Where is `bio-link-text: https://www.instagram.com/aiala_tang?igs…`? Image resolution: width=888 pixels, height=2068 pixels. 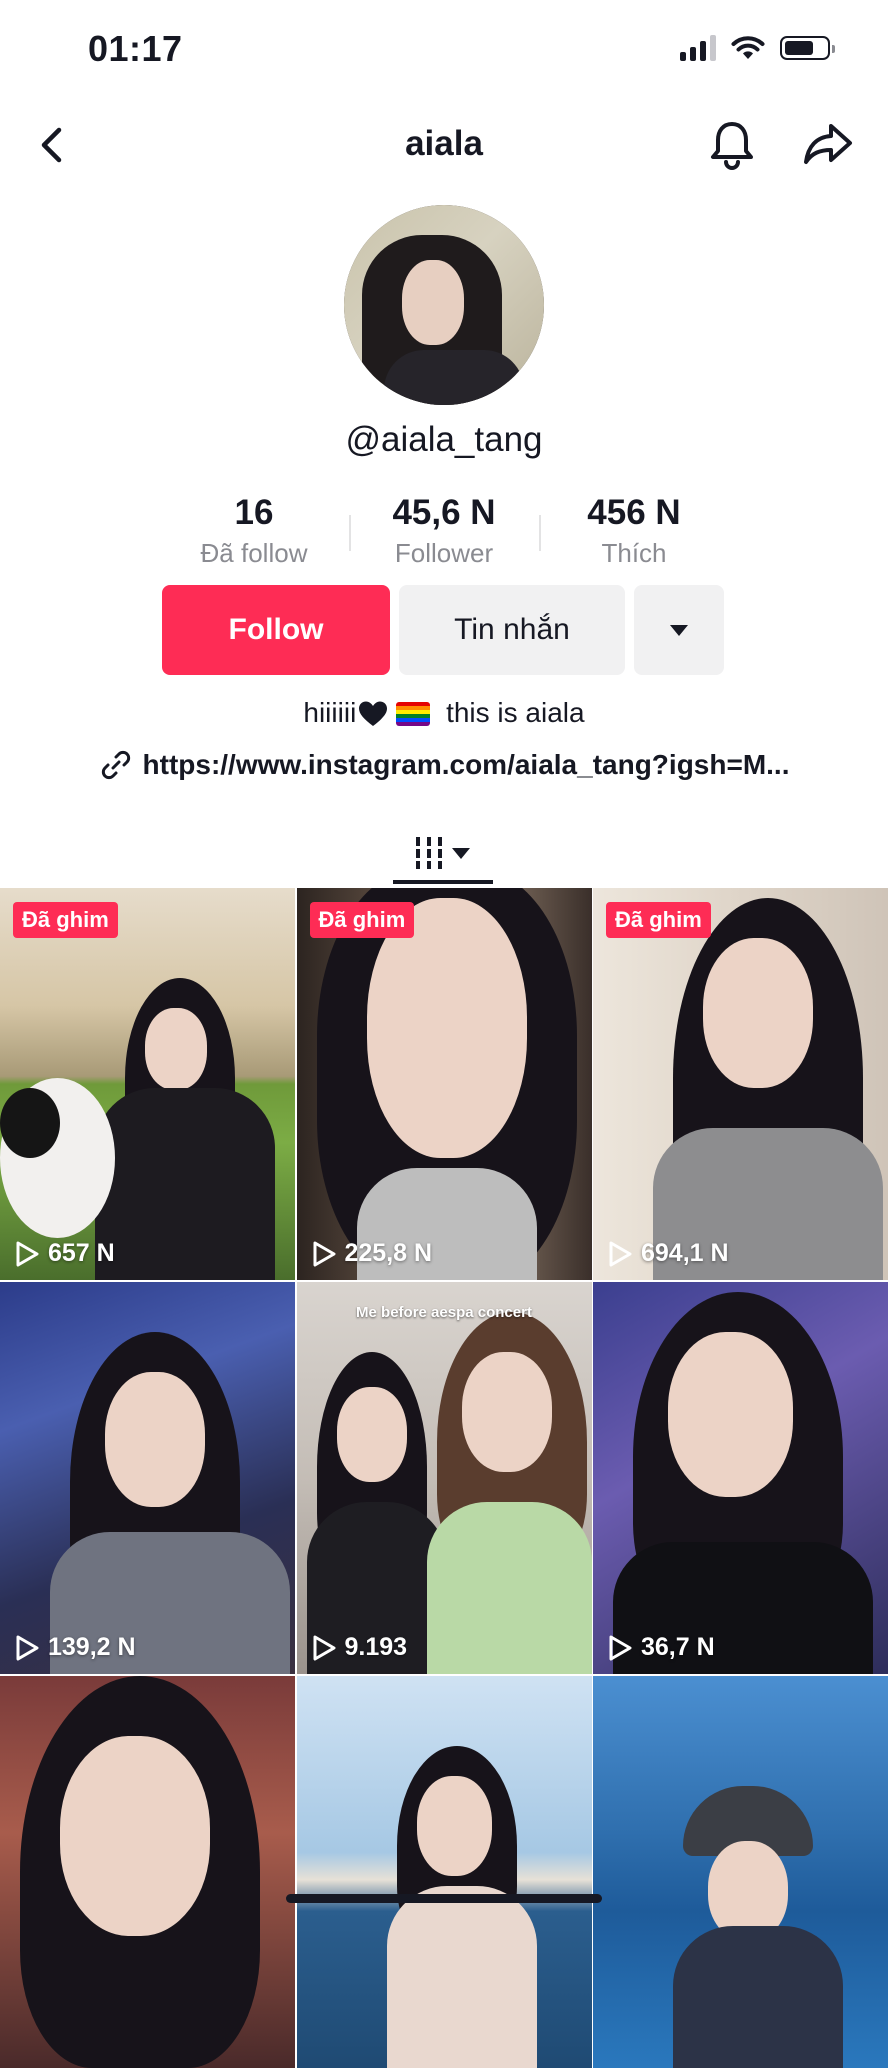
bio-link-text: https://www.instagram.com/aiala_tang?igs… is located at coordinates (466, 764).